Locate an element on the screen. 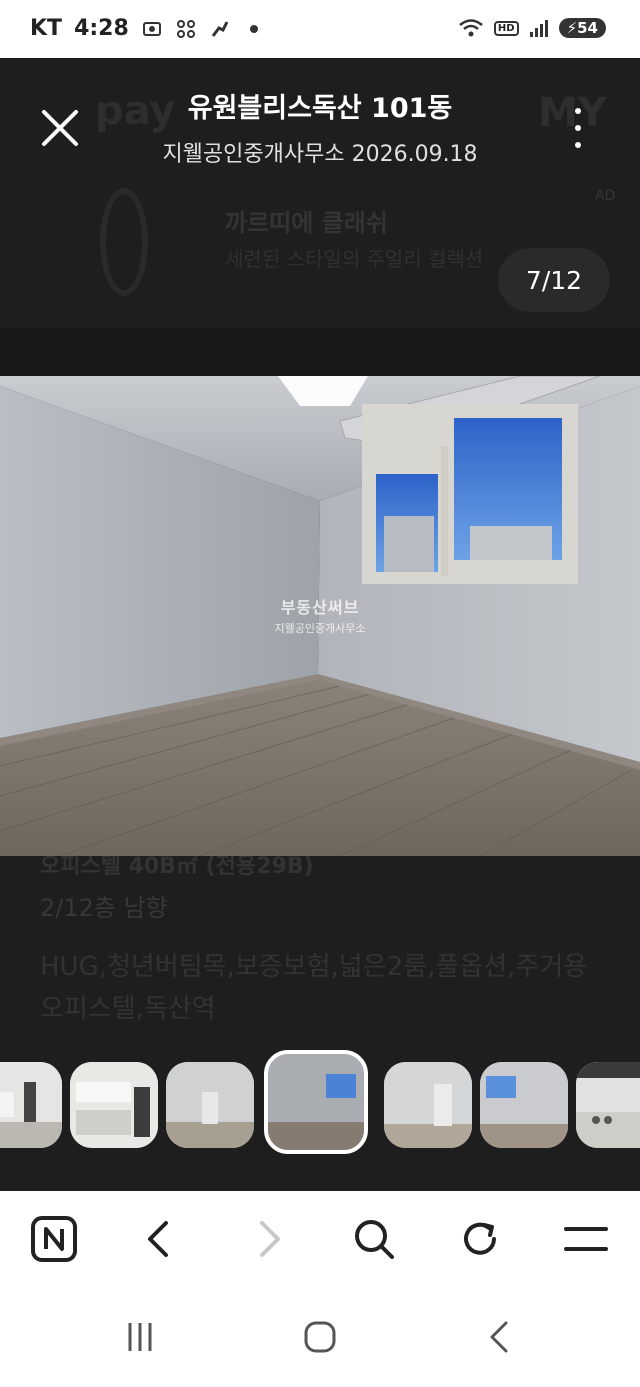 This screenshot has height=1387, width=640. image-counter: 7/12 is located at coordinates (554, 280).